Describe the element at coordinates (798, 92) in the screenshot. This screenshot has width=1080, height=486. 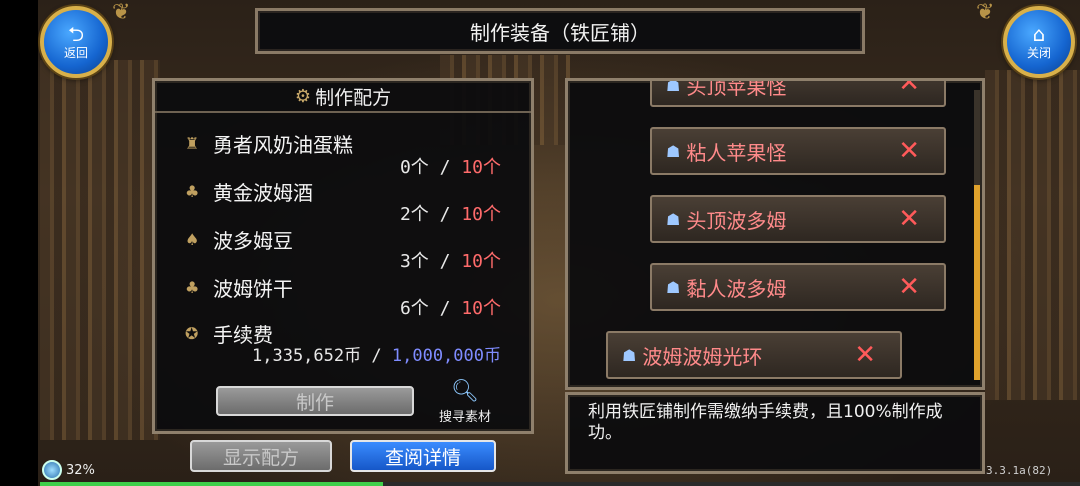
I see `list-item: ☗ 头顶苹果怪 ✕` at that location.